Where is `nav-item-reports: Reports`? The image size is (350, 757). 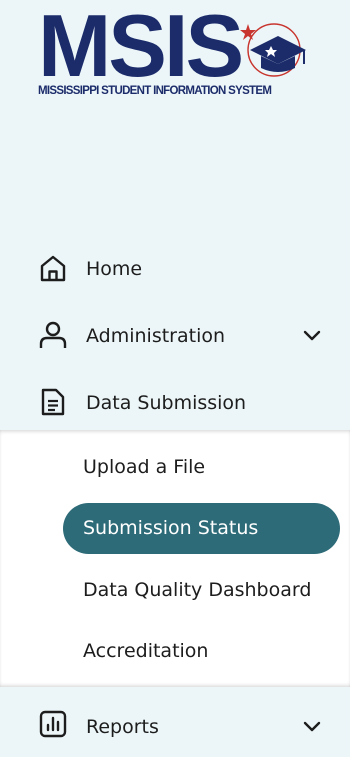
nav-item-reports: Reports is located at coordinates (175, 727).